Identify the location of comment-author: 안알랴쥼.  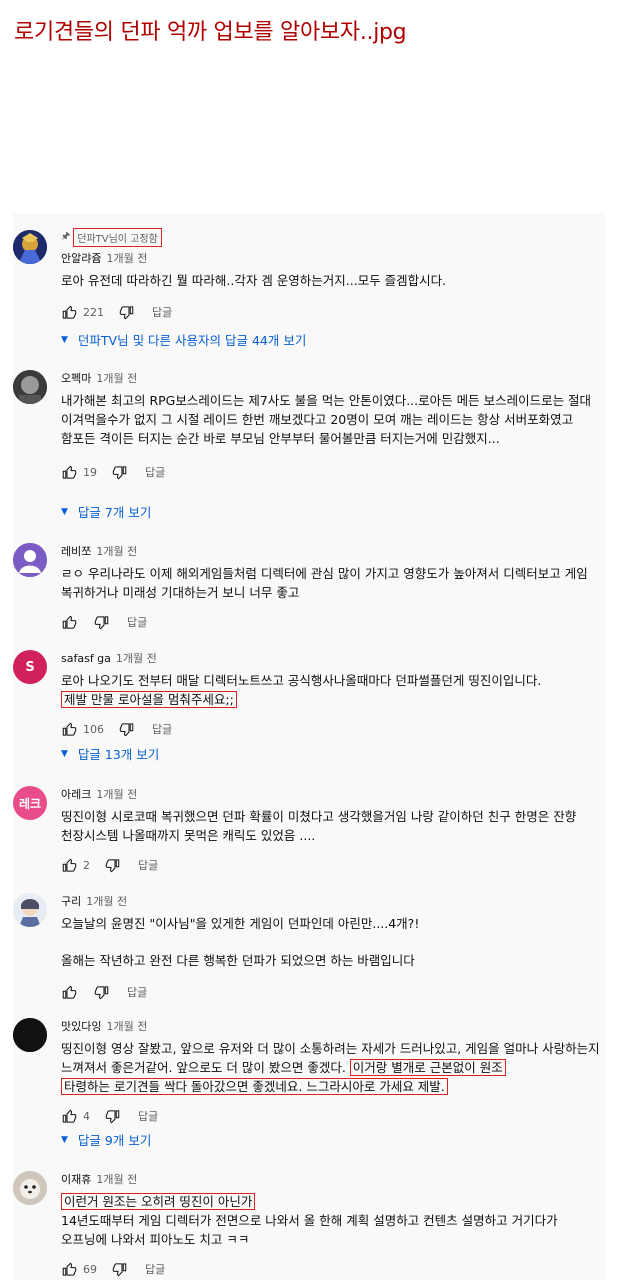
(81, 258).